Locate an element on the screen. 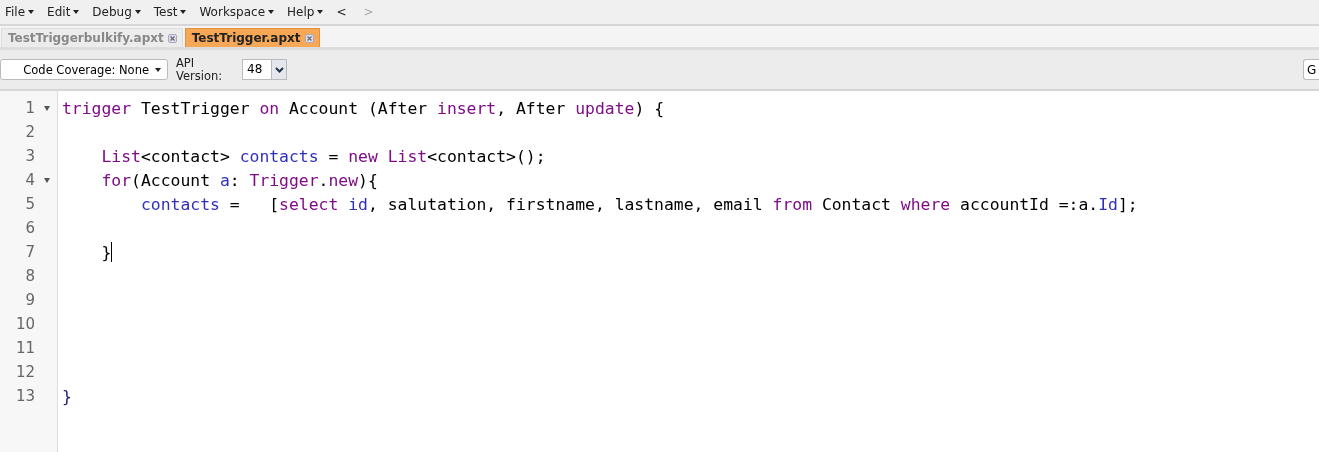  menu-item: Help is located at coordinates (305, 12).